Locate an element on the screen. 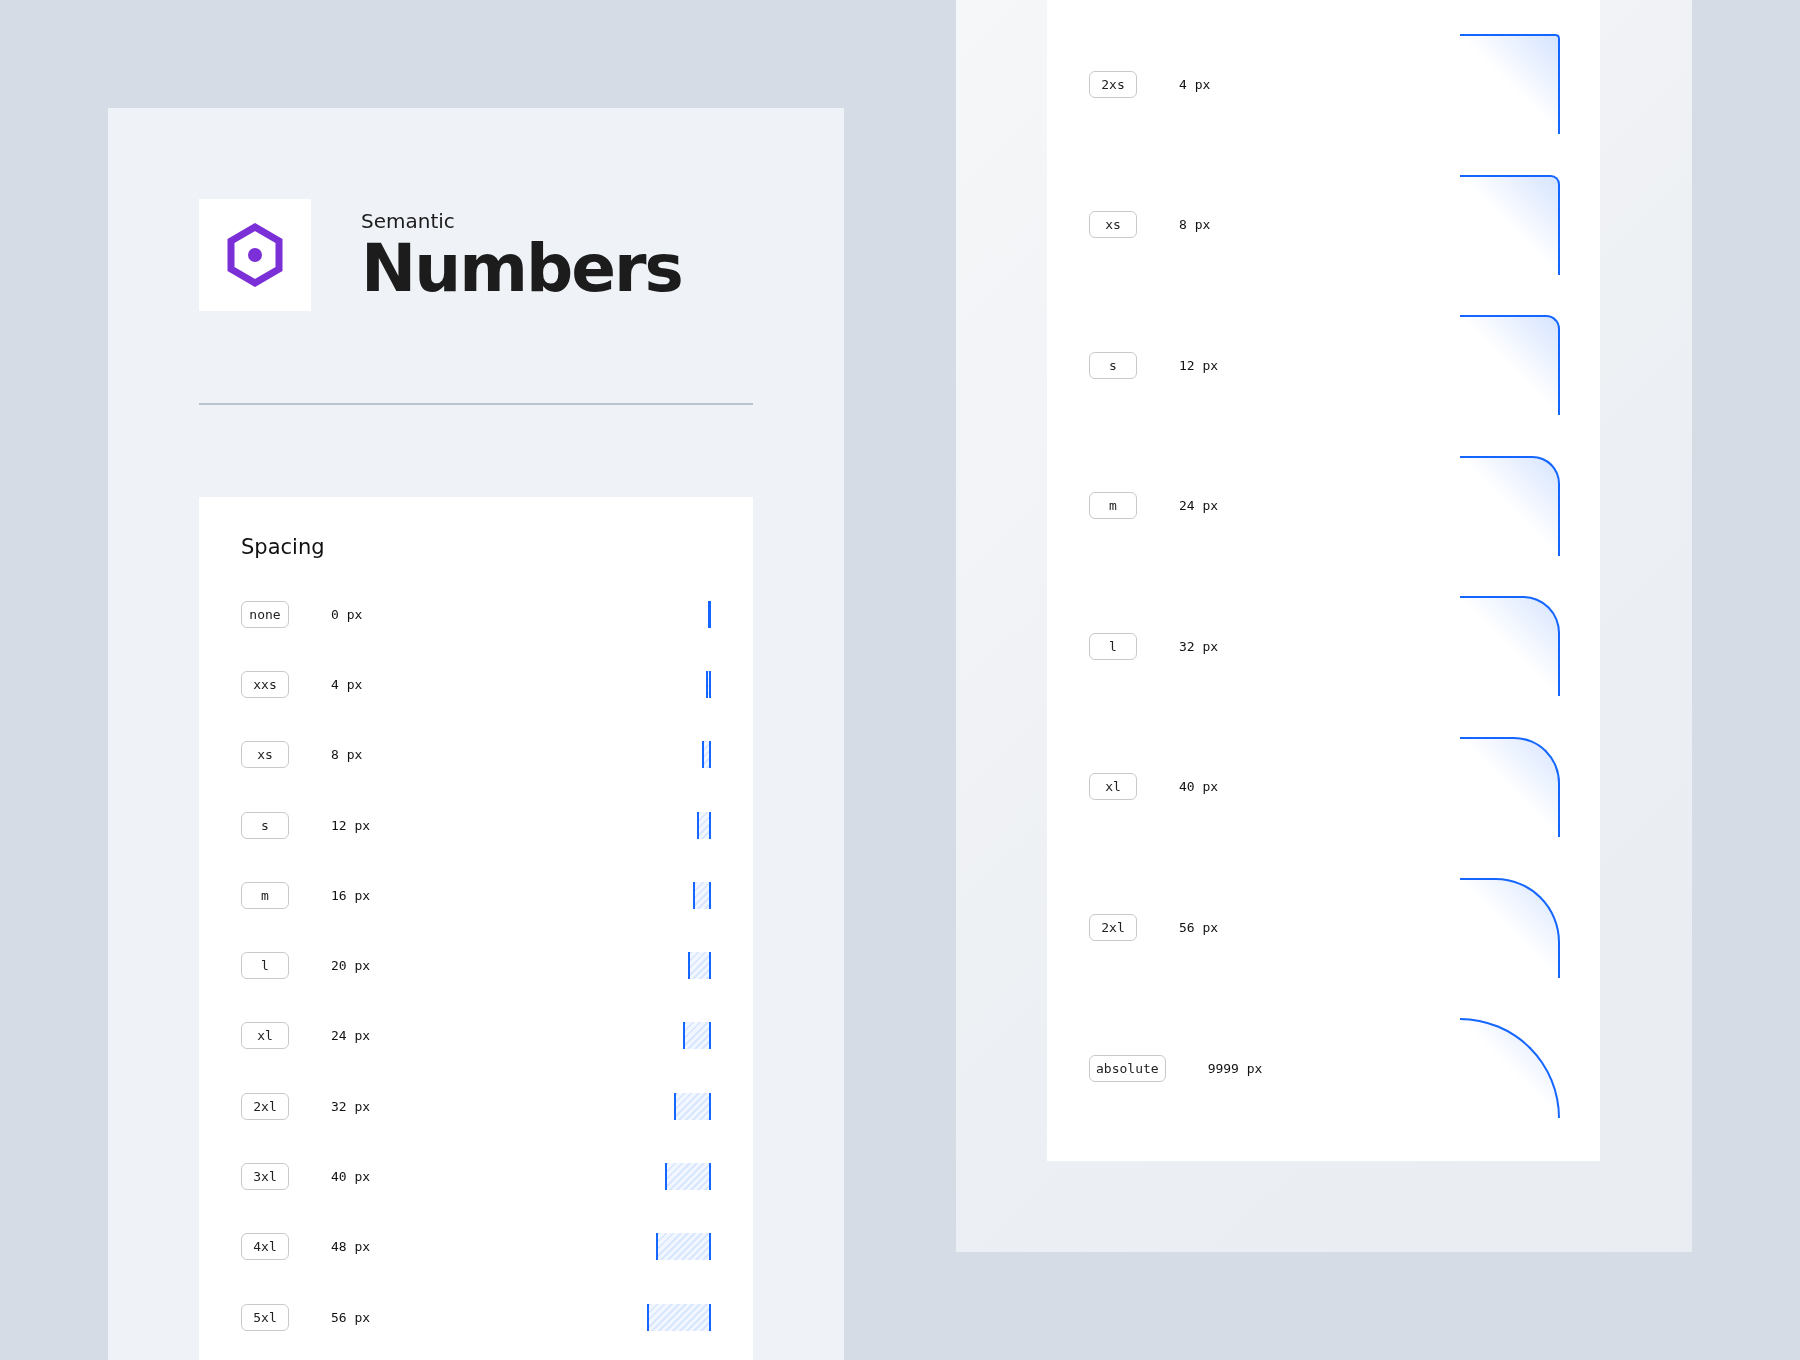 Image resolution: width=1800 pixels, height=1360 pixels. page-eyebrow: Semantic is located at coordinates (408, 221).